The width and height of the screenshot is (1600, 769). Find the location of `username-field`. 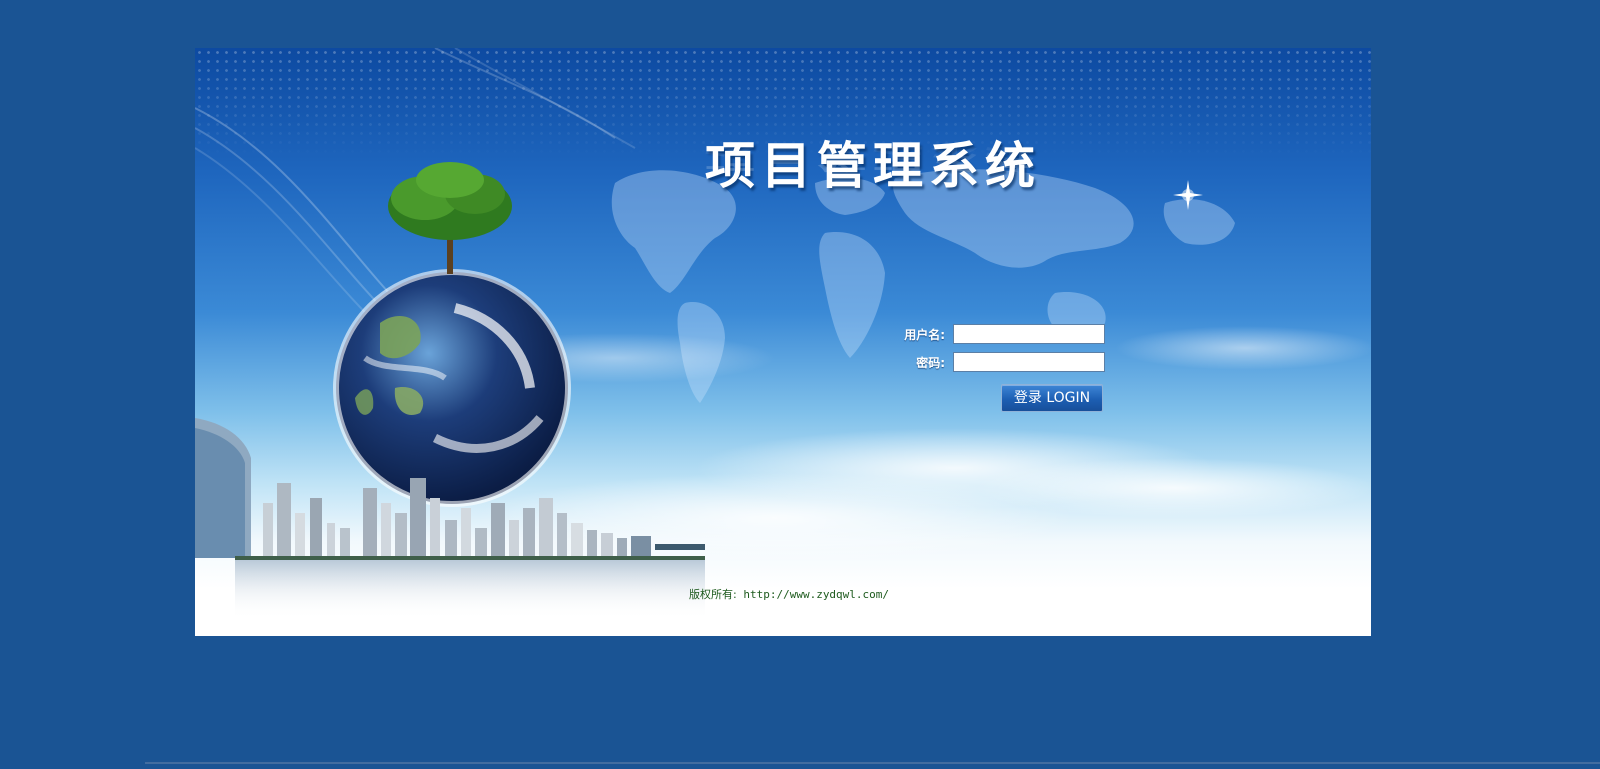

username-field is located at coordinates (1029, 334).